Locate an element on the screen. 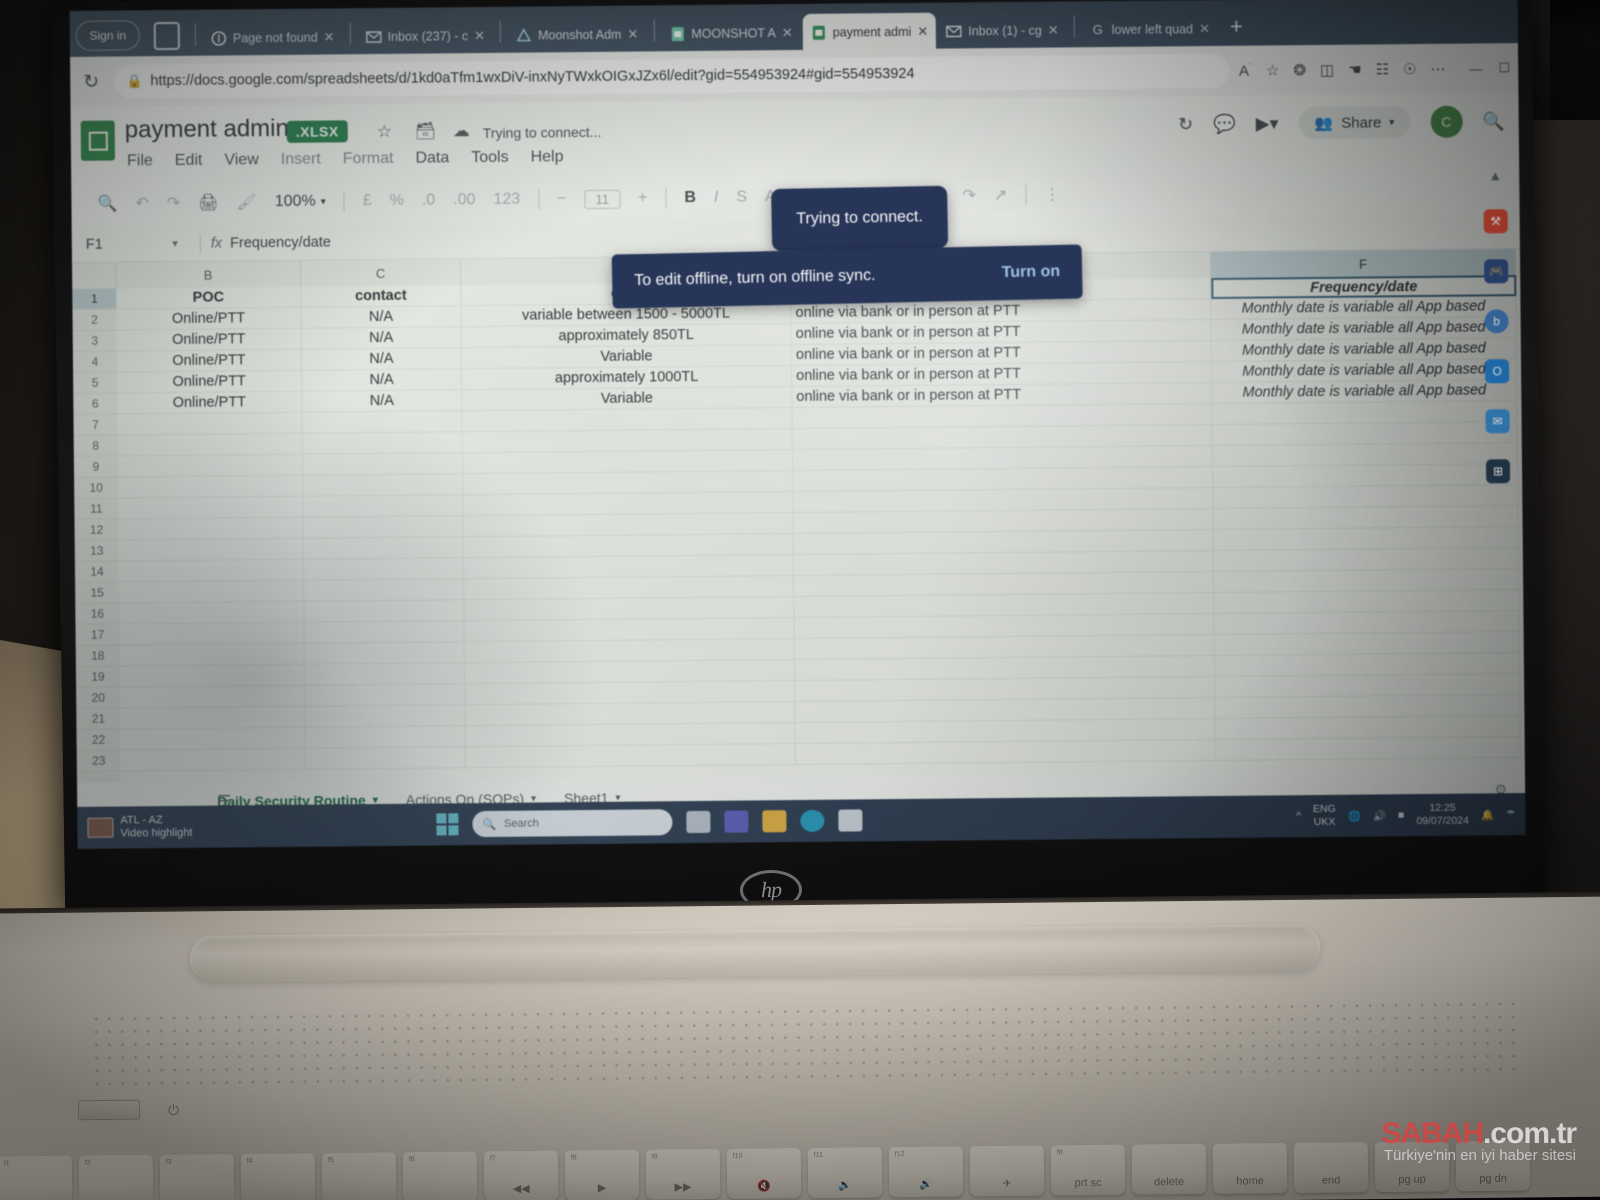 The image size is (1600, 1200). bold-button: B is located at coordinates (690, 198).